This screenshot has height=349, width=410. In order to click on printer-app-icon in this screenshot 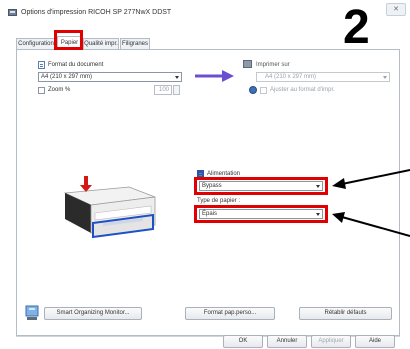, I will do `click(12, 12)`.